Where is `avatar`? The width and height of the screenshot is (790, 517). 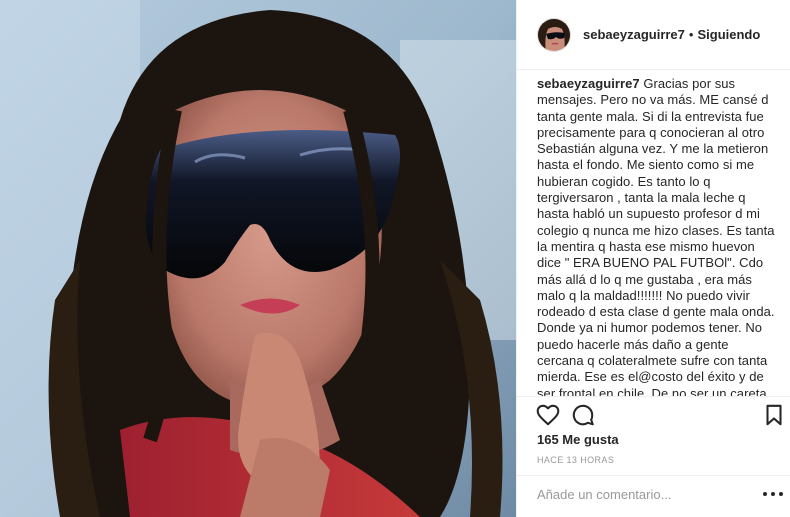
avatar is located at coordinates (554, 34).